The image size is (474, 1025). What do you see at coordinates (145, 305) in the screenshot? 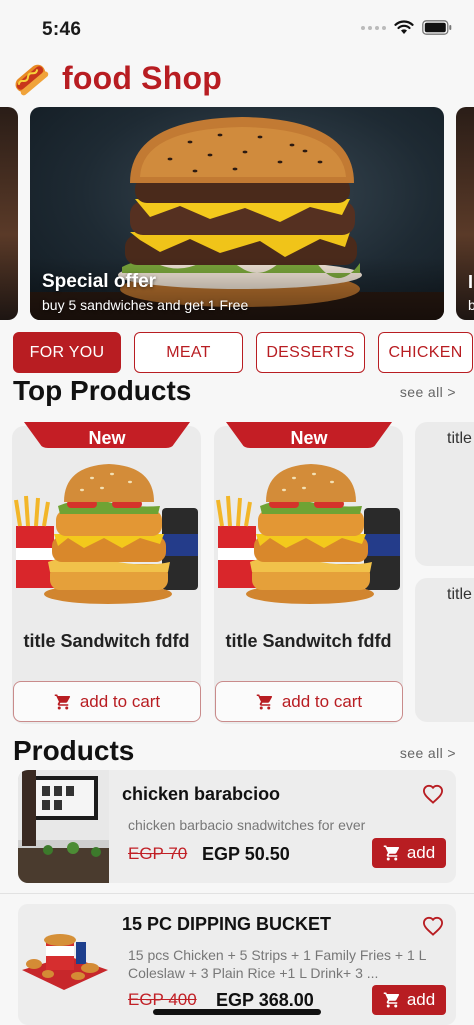
I see `banner-subtitle: buy 5 sandwiches and get 1 Free` at bounding box center [145, 305].